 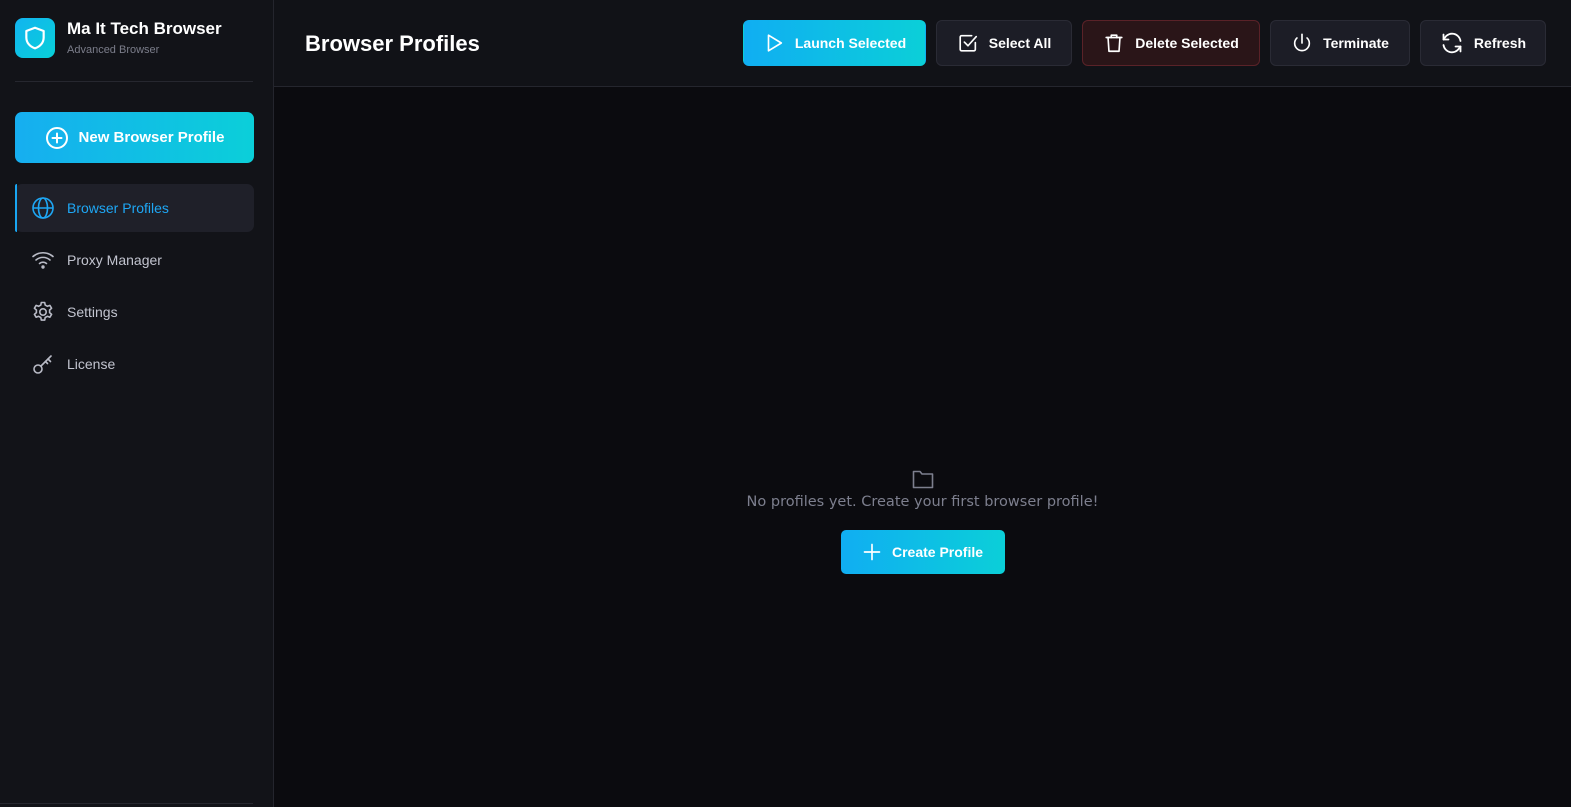 I want to click on refresh-label: Refresh, so click(x=1500, y=43).